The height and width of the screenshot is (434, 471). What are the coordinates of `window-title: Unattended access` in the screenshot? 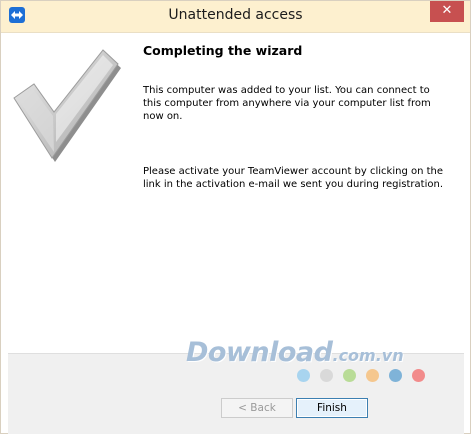 It's located at (235, 15).